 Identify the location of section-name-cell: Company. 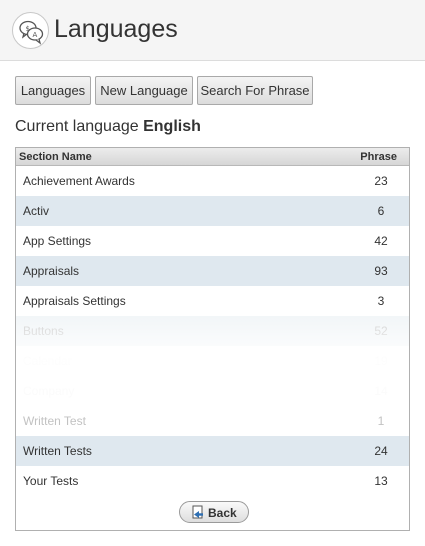
(49, 391).